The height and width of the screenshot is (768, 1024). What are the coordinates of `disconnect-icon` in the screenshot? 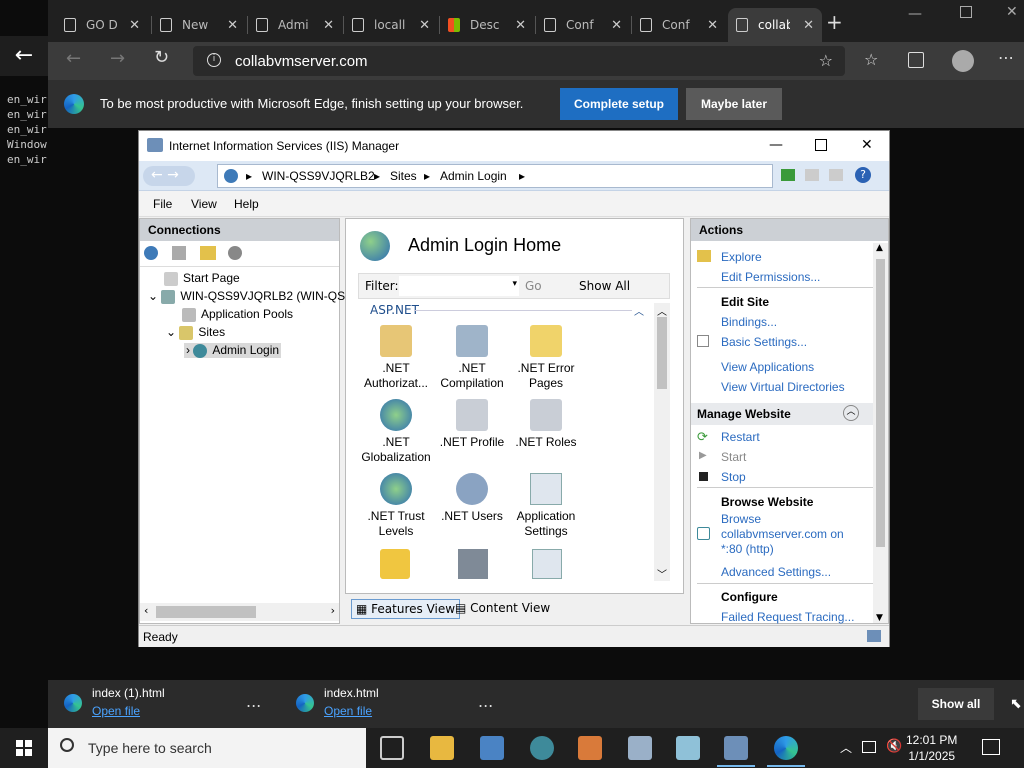 It's located at (235, 253).